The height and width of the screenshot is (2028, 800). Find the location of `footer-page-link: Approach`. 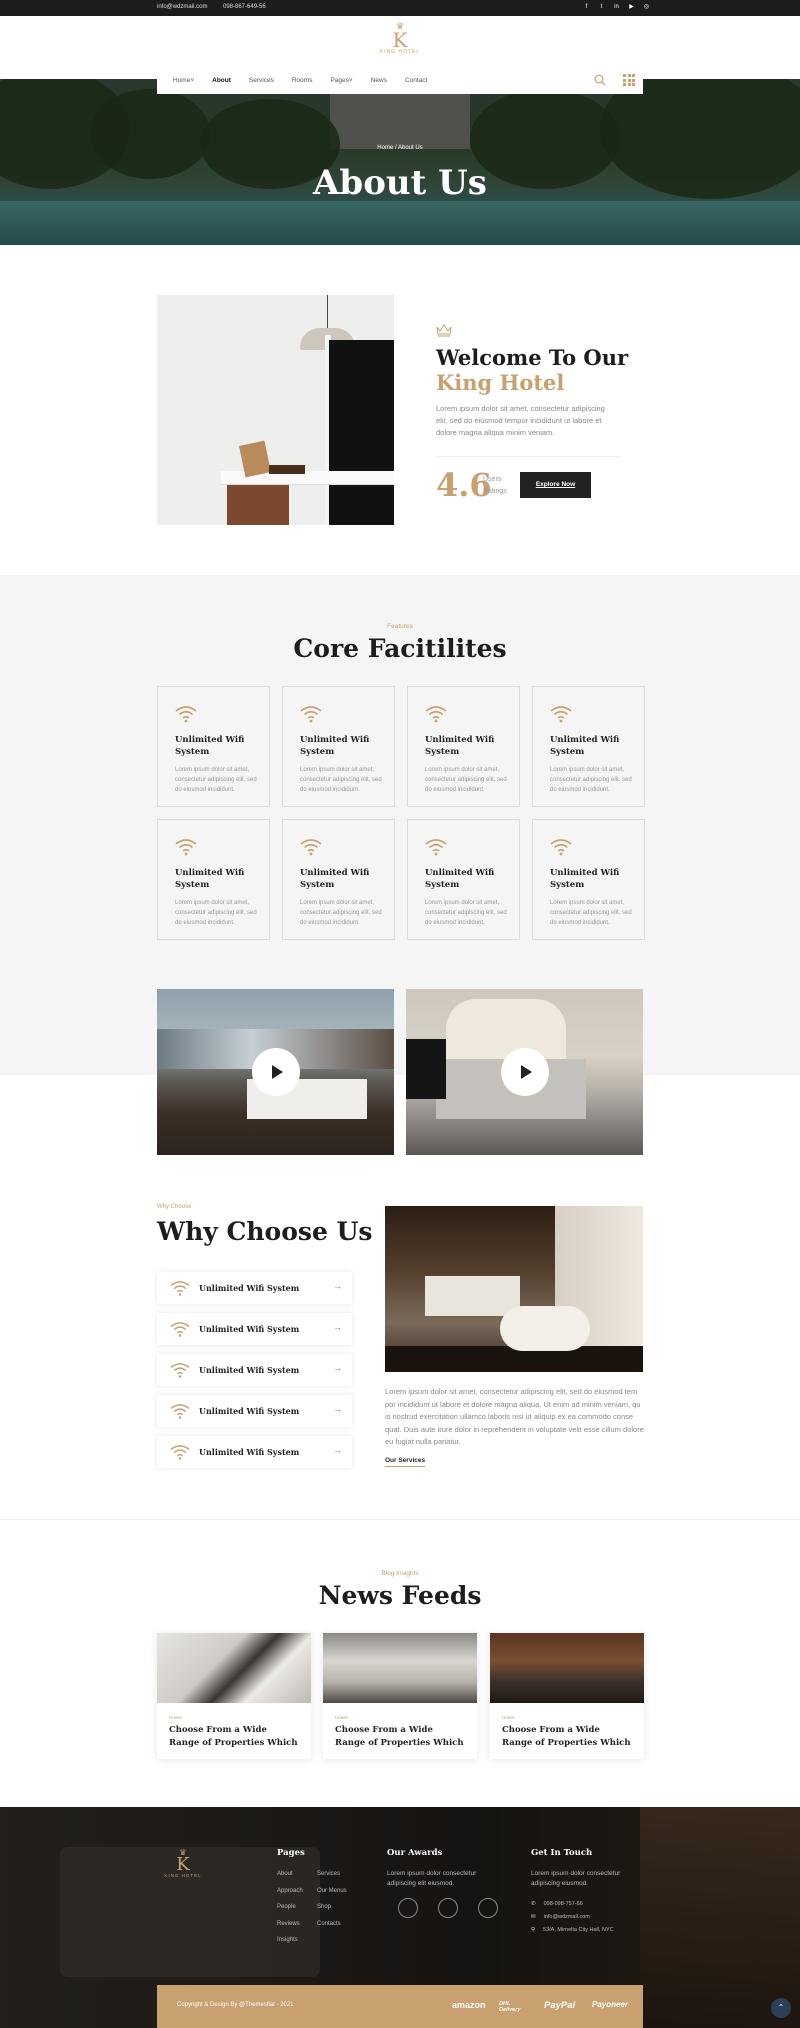

footer-page-link: Approach is located at coordinates (290, 1891).